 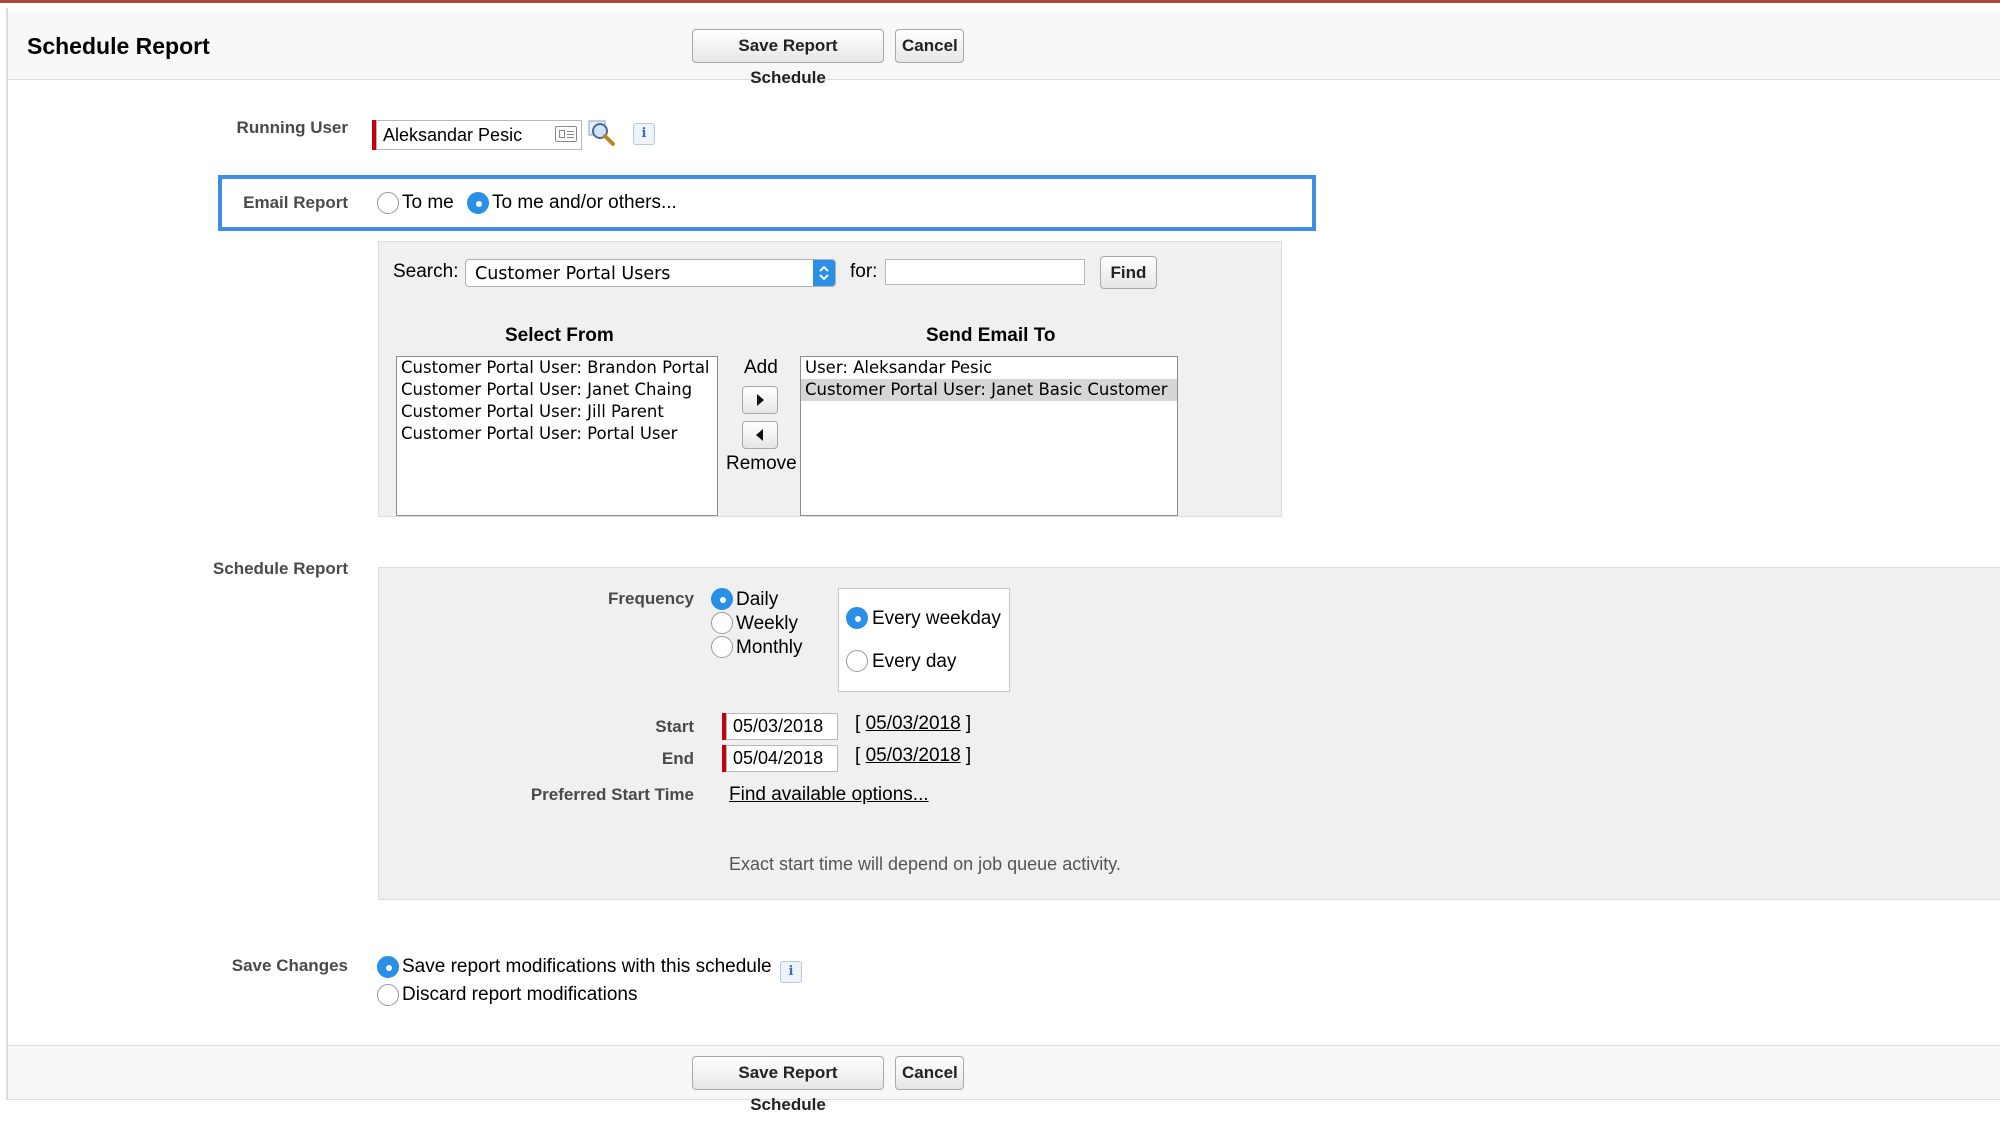 I want to click on start-label: Start, so click(x=674, y=726).